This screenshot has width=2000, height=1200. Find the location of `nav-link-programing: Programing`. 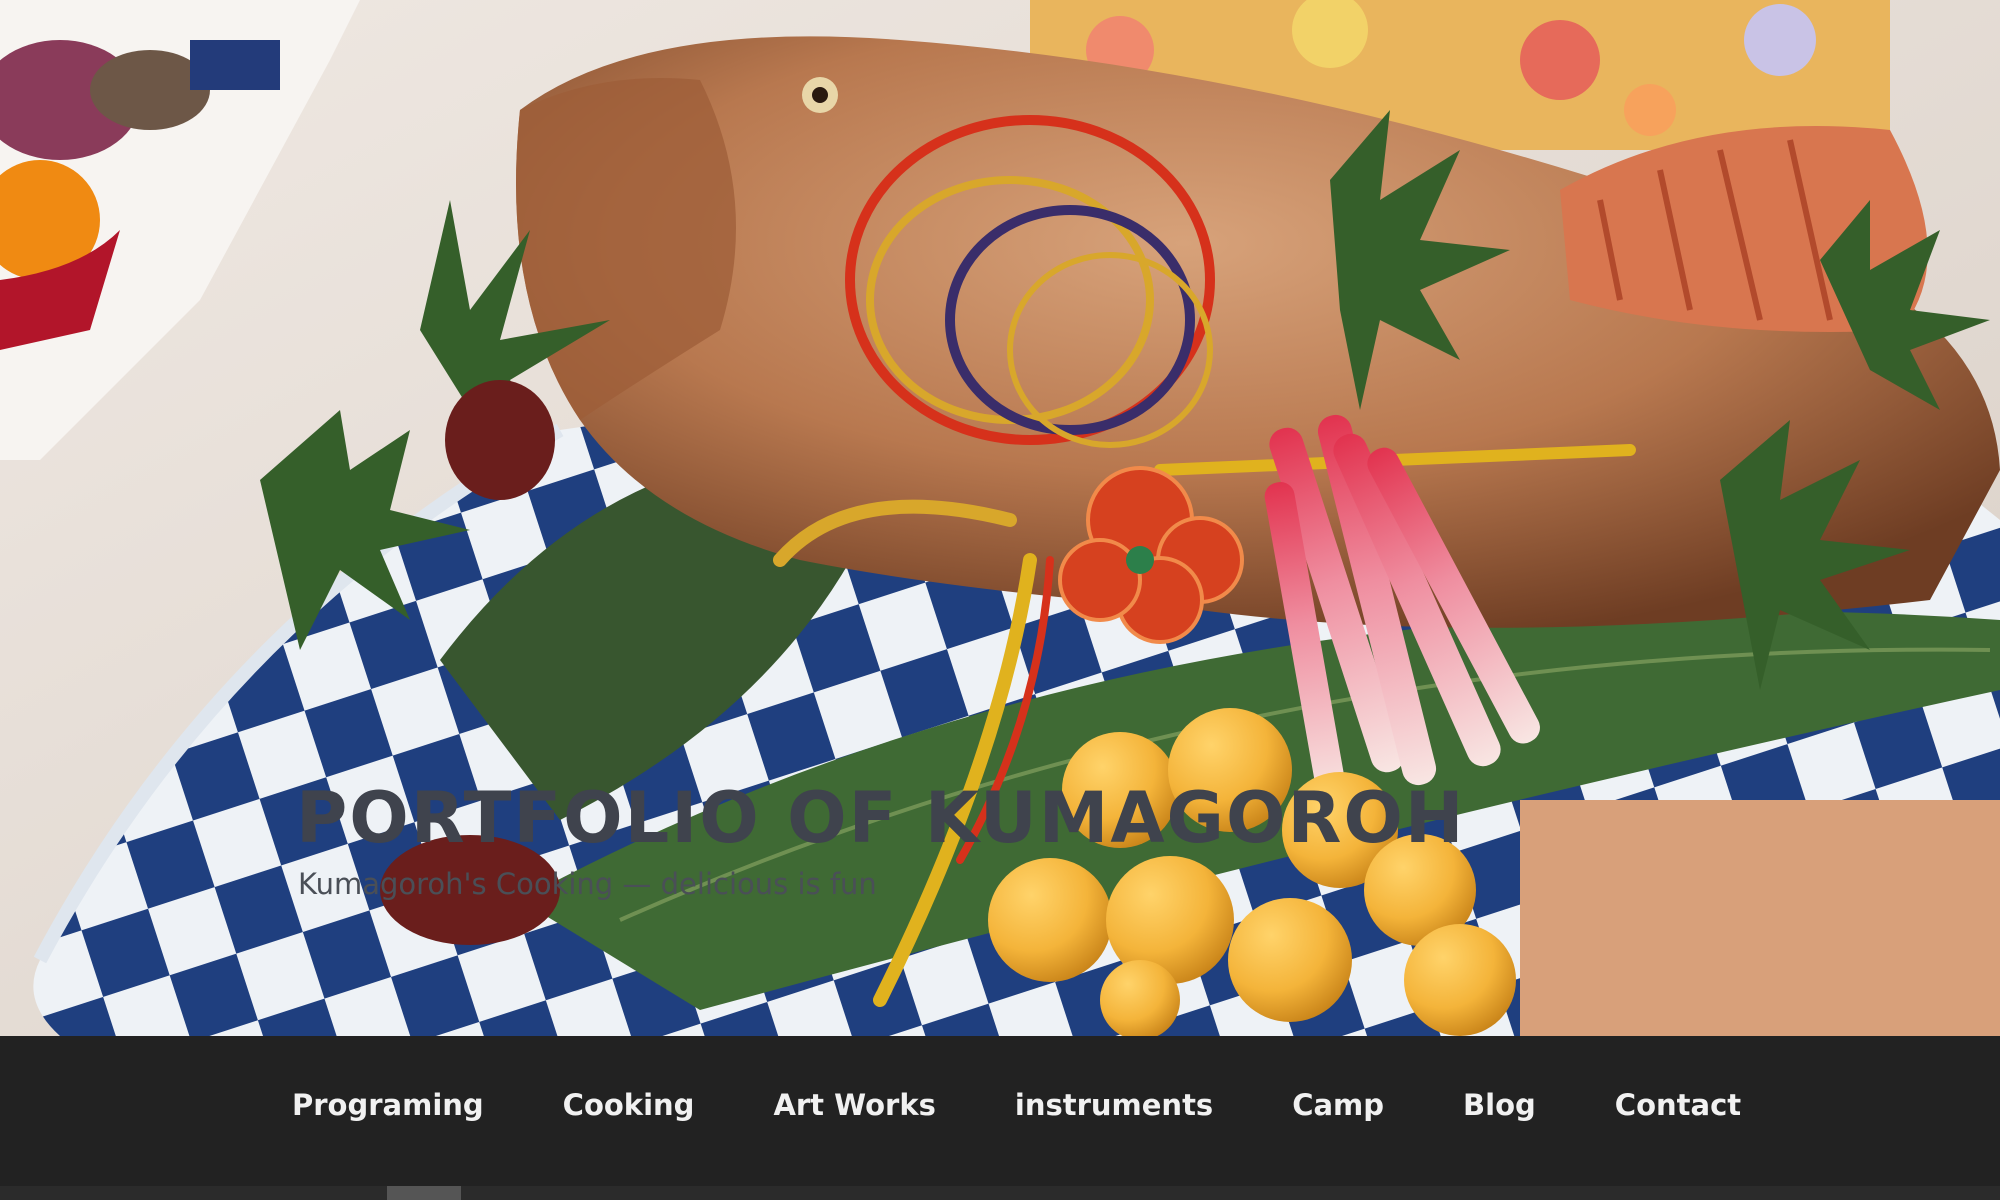

nav-link-programing: Programing is located at coordinates (388, 1105).